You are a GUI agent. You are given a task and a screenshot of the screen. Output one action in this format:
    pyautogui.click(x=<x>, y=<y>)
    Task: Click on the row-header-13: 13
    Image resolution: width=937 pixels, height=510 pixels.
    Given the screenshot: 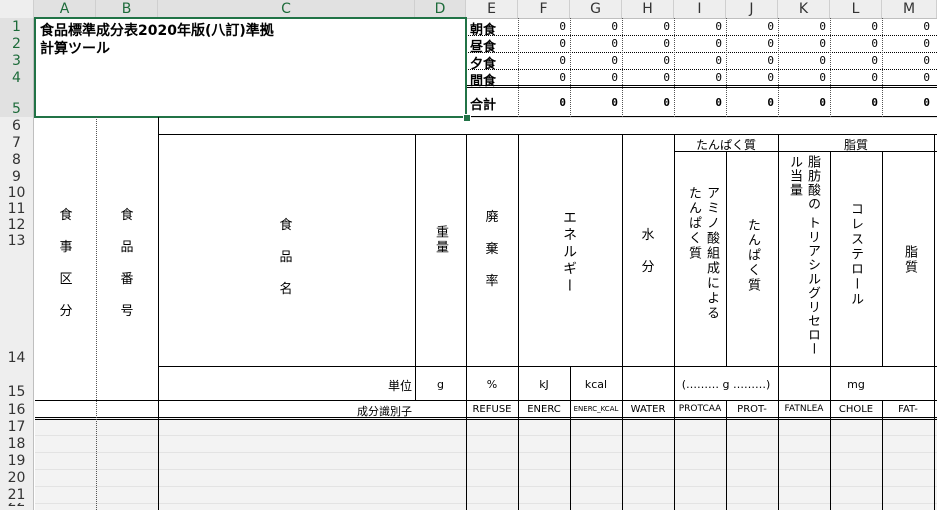 What is the action you would take?
    pyautogui.click(x=17, y=241)
    